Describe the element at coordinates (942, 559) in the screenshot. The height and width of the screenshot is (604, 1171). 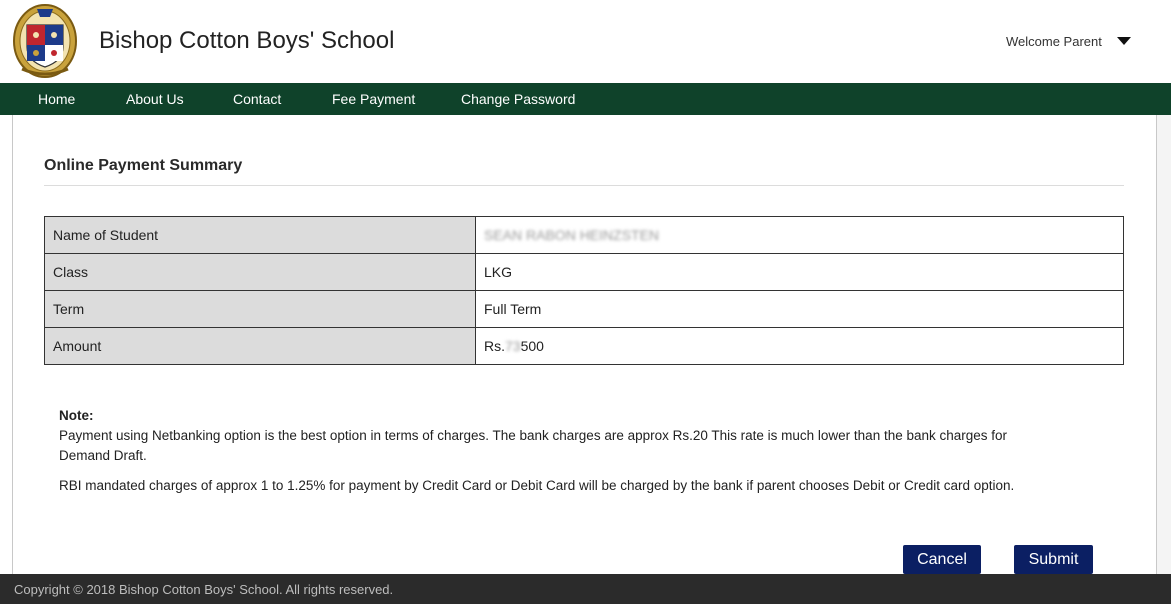
I see `cancel-button: Cancel` at that location.